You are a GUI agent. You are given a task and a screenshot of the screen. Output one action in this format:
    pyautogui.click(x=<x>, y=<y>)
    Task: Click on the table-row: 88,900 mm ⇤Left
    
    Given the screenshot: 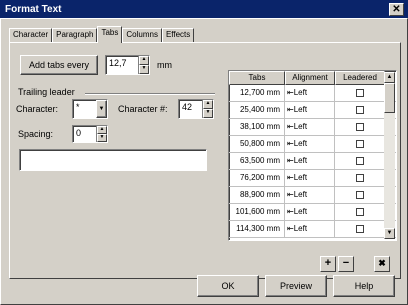 What is the action you would take?
    pyautogui.click(x=312, y=195)
    